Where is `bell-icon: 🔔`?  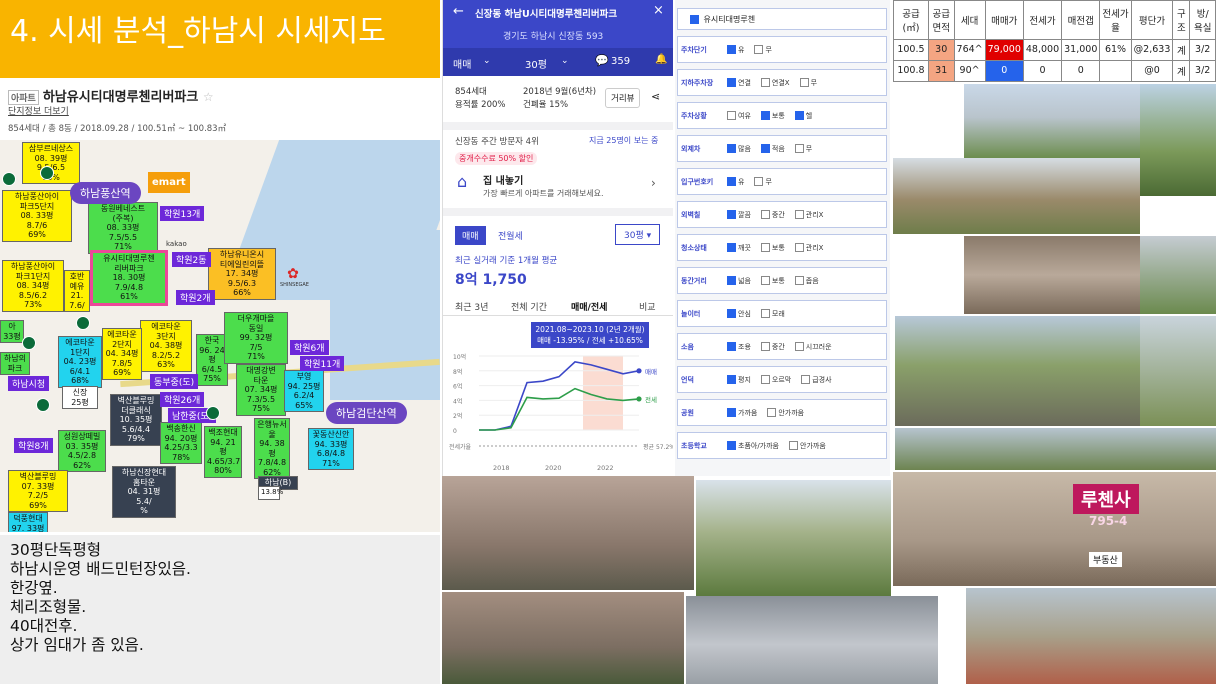 bell-icon: 🔔 is located at coordinates (661, 59).